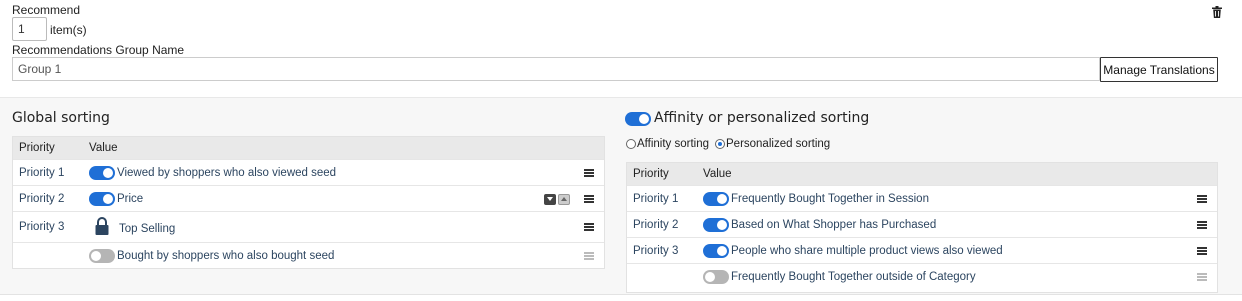  Describe the element at coordinates (830, 199) in the screenshot. I see `value-label: Frequently Bought Together in Session` at that location.